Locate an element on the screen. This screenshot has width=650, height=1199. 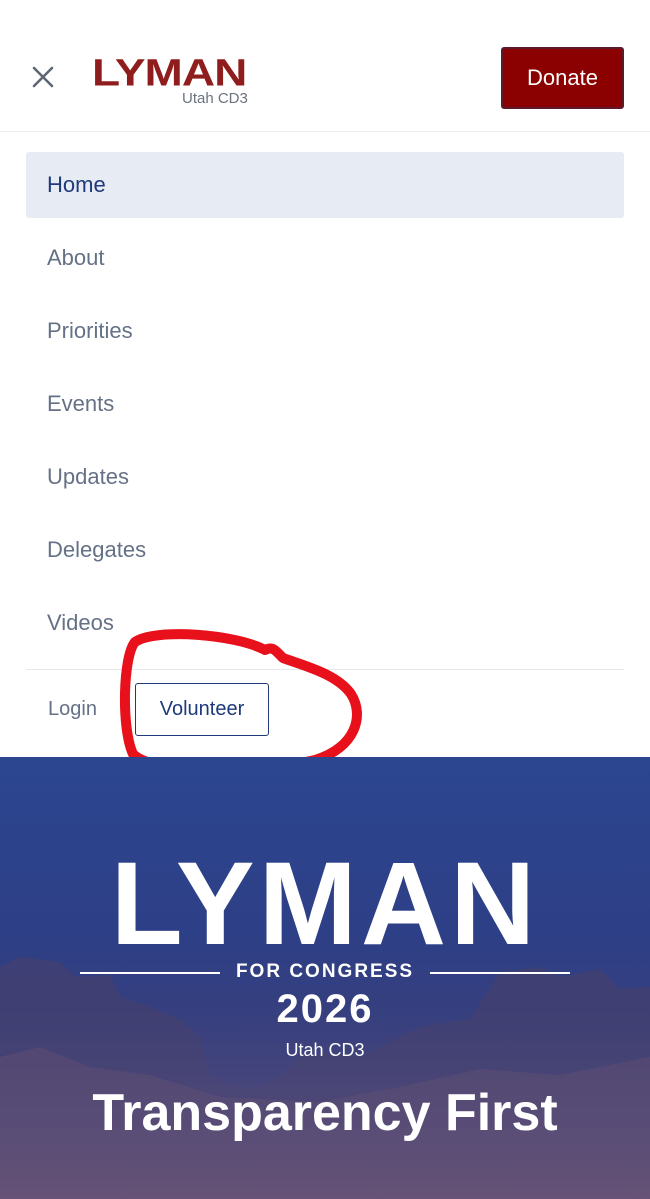
nav-divider is located at coordinates (325, 669).